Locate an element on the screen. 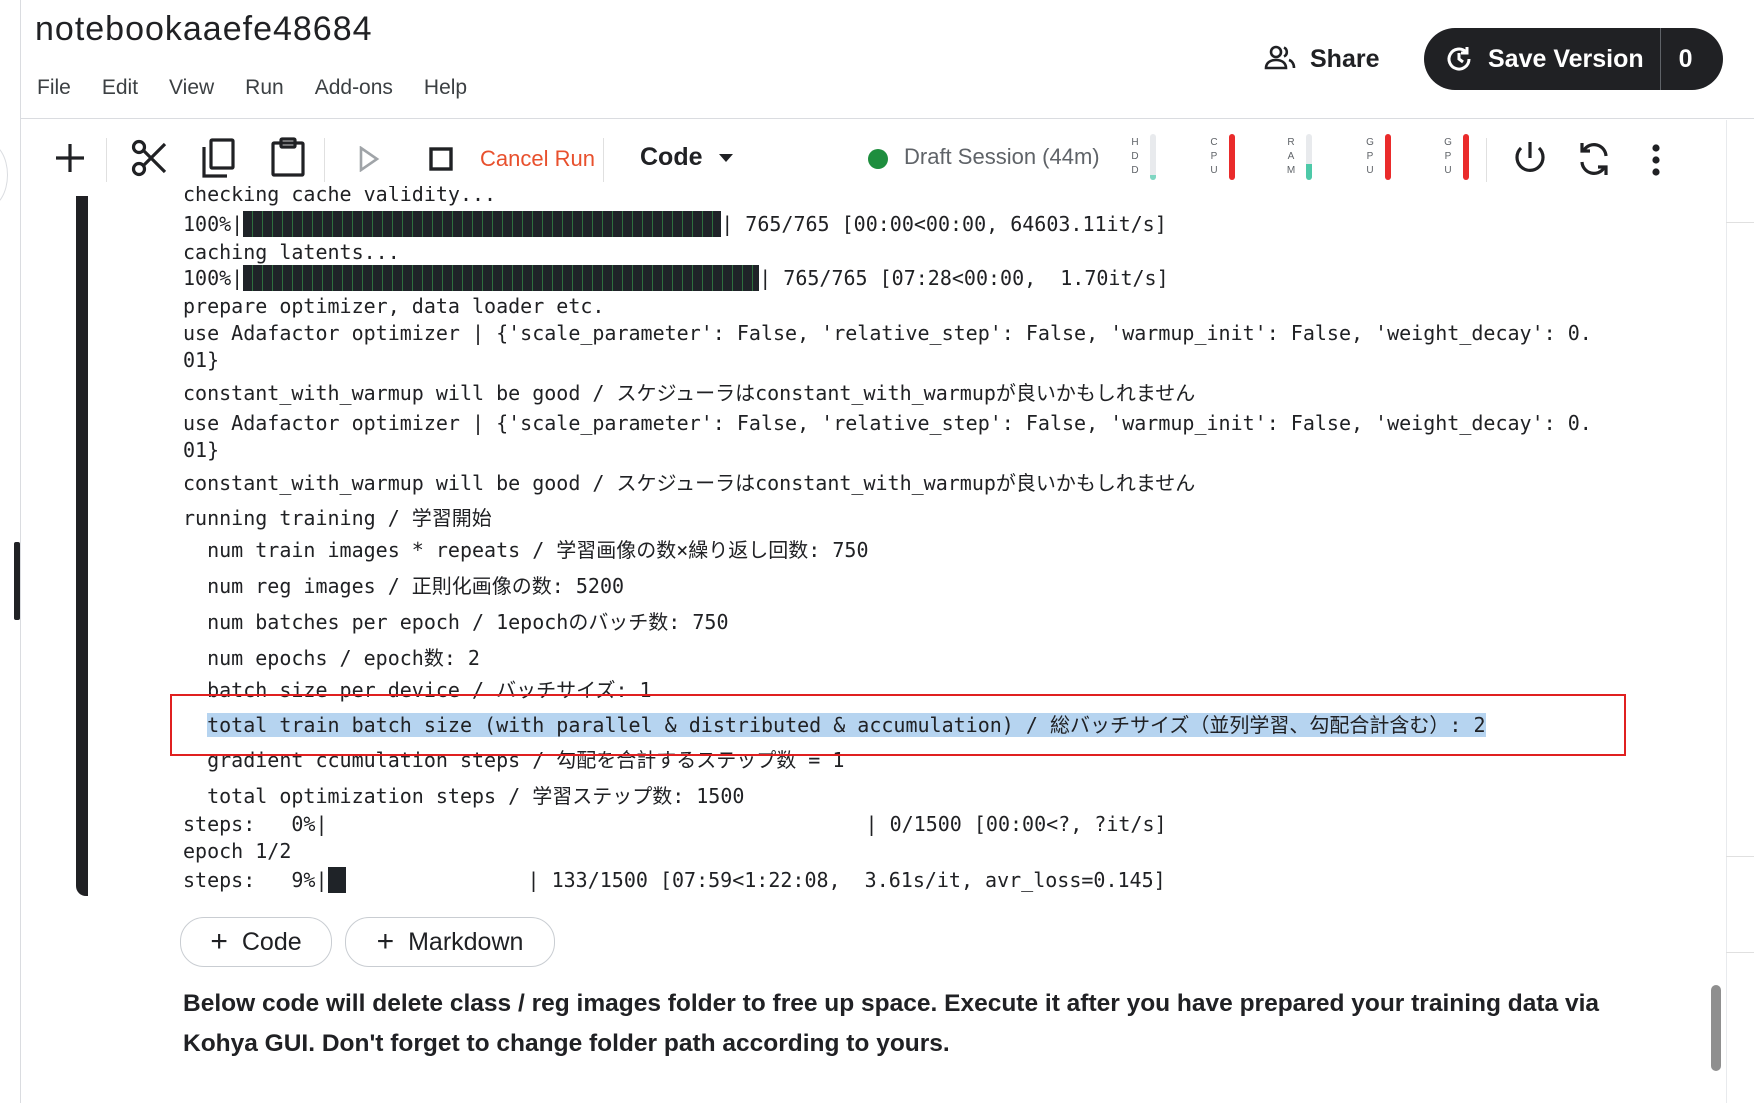 The height and width of the screenshot is (1103, 1754). paste-icon is located at coordinates (288, 157).